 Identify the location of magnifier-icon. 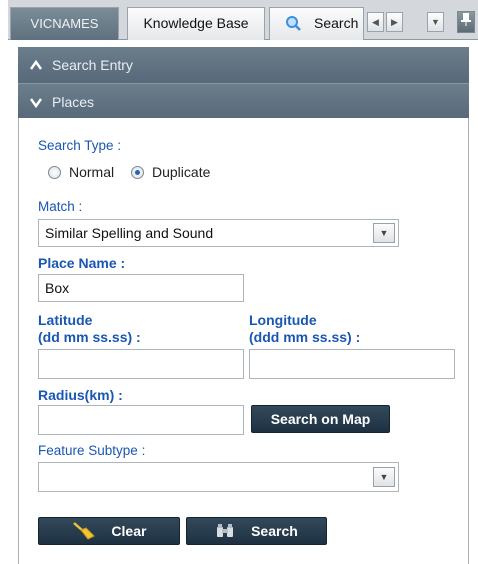
(293, 29).